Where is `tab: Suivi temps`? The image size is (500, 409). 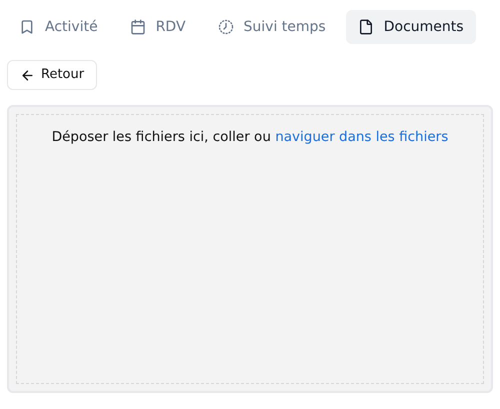
tab: Suivi temps is located at coordinates (272, 27).